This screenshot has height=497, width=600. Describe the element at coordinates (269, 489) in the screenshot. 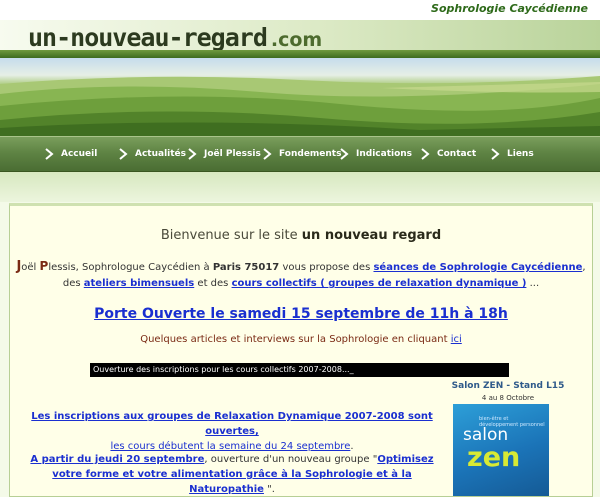

I see `news2-end: ".` at that location.